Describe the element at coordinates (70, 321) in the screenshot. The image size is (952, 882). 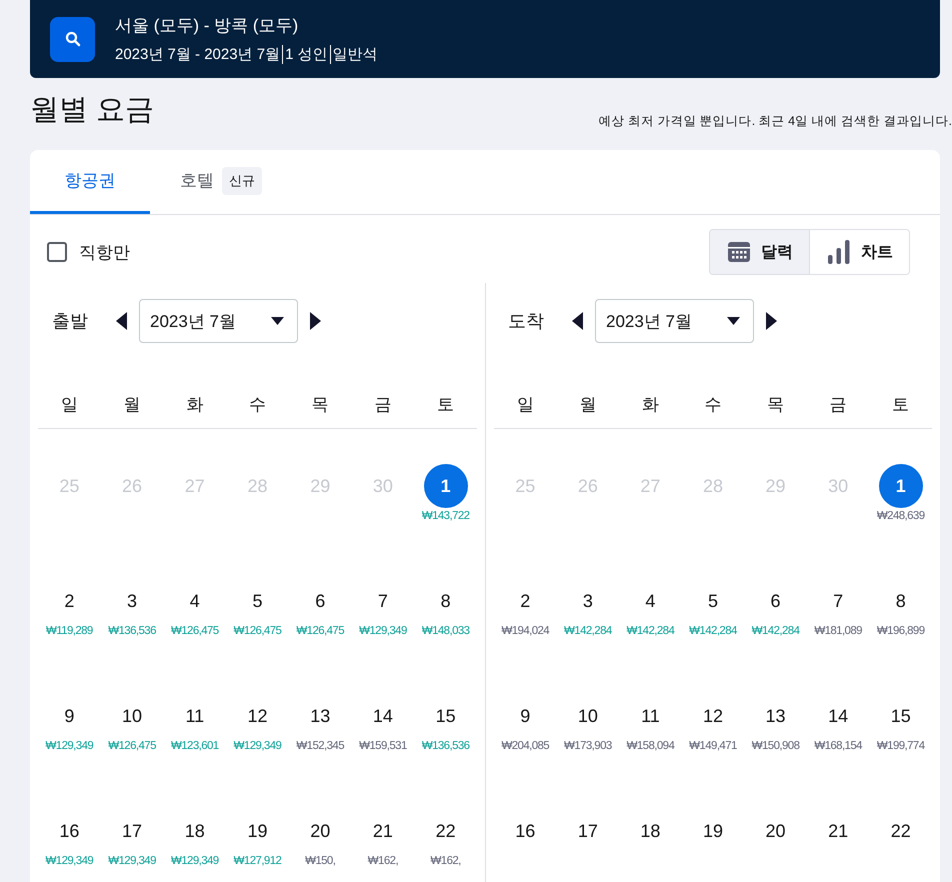
I see `calendar-label: 출발` at that location.